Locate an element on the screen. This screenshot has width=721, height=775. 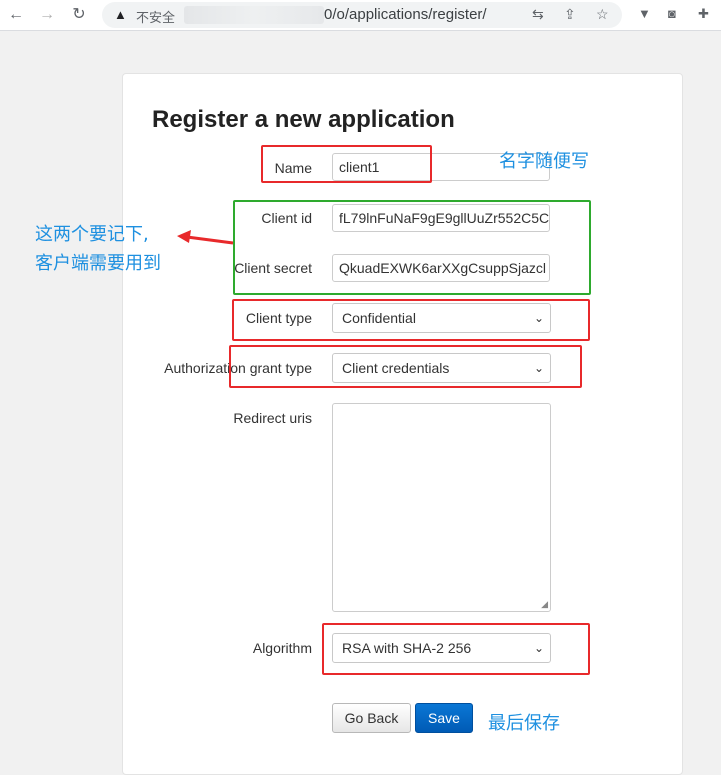
save-button: Save is located at coordinates (444, 718).